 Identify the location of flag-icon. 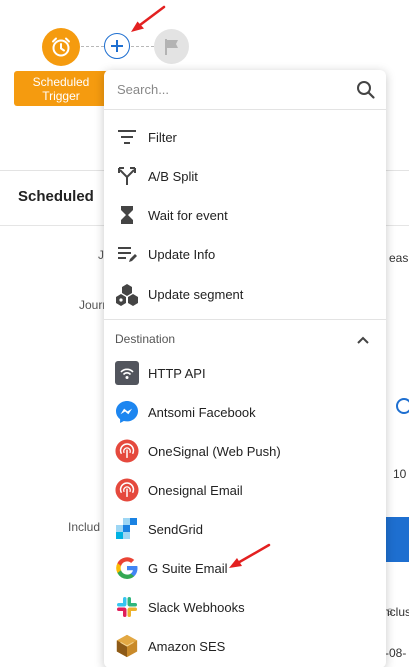
(171, 46).